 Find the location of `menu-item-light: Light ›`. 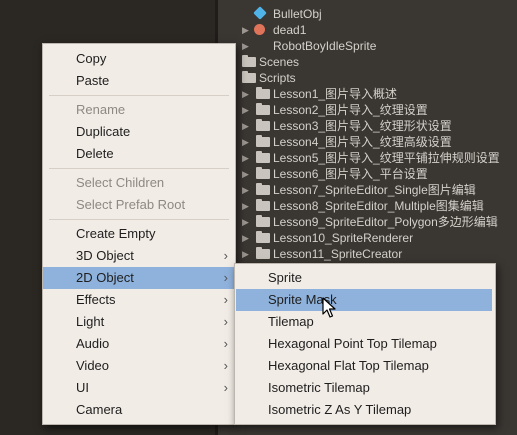

menu-item-light: Light › is located at coordinates (139, 322).